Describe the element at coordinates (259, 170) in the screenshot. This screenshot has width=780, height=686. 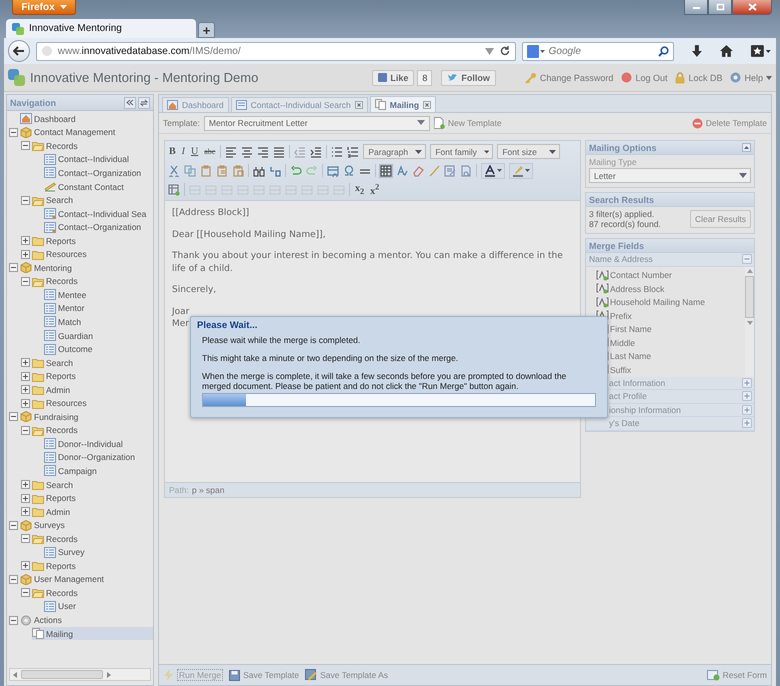
I see `binoculars-icon` at that location.